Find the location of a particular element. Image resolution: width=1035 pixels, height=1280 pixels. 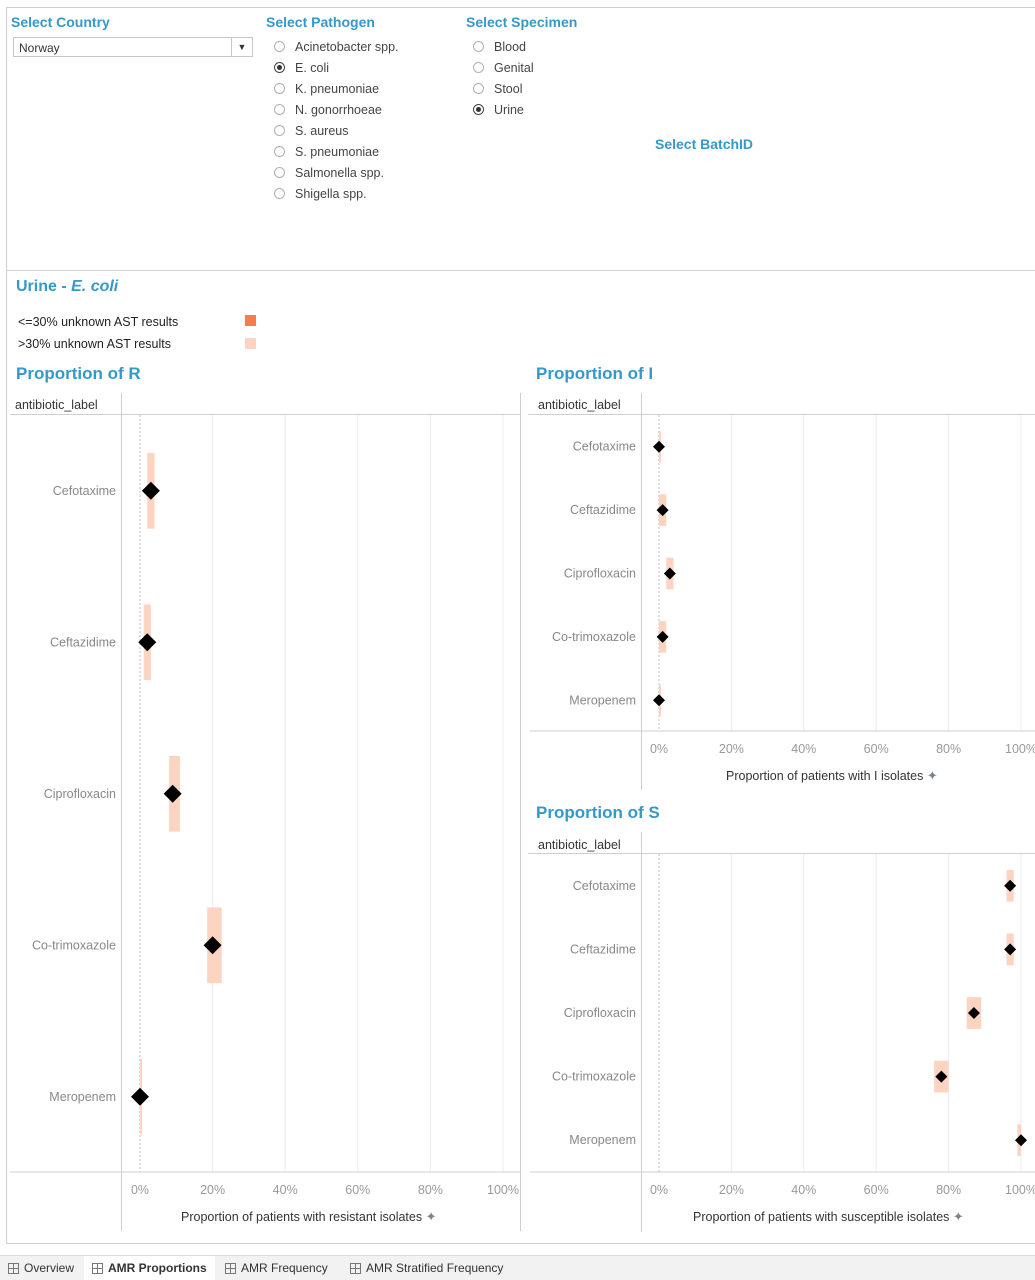

tab-amr-stratified-frequency: AMR Stratified Frequency is located at coordinates (426, 1268).